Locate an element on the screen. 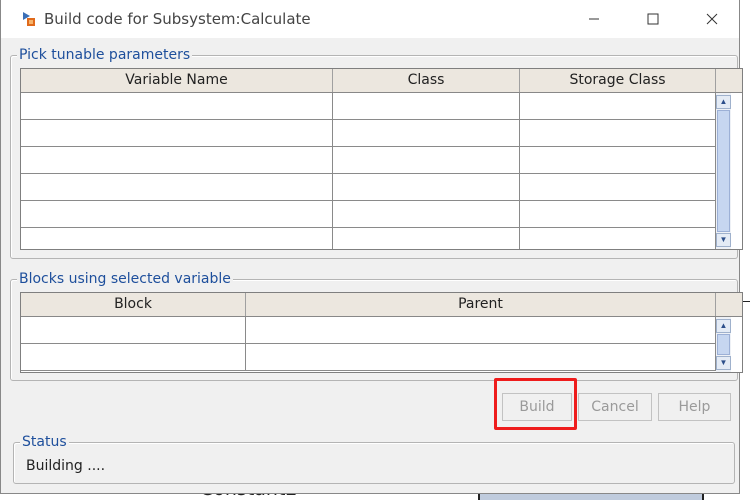 The width and height of the screenshot is (750, 500). column-header-storage-class: Storage Class is located at coordinates (618, 80).